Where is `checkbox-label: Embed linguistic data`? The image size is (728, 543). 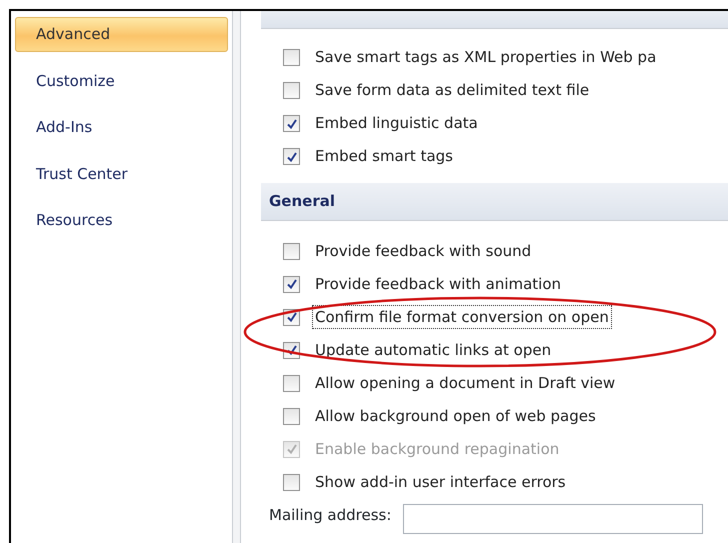 checkbox-label: Embed linguistic data is located at coordinates (396, 123).